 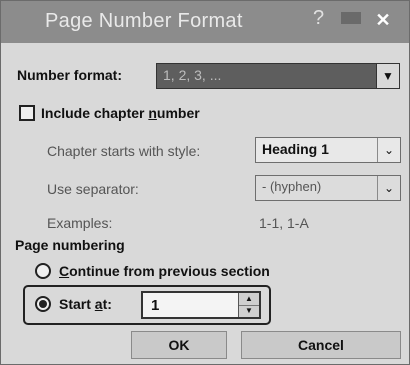 I want to click on continue-from-previous-radio, so click(x=43, y=271).